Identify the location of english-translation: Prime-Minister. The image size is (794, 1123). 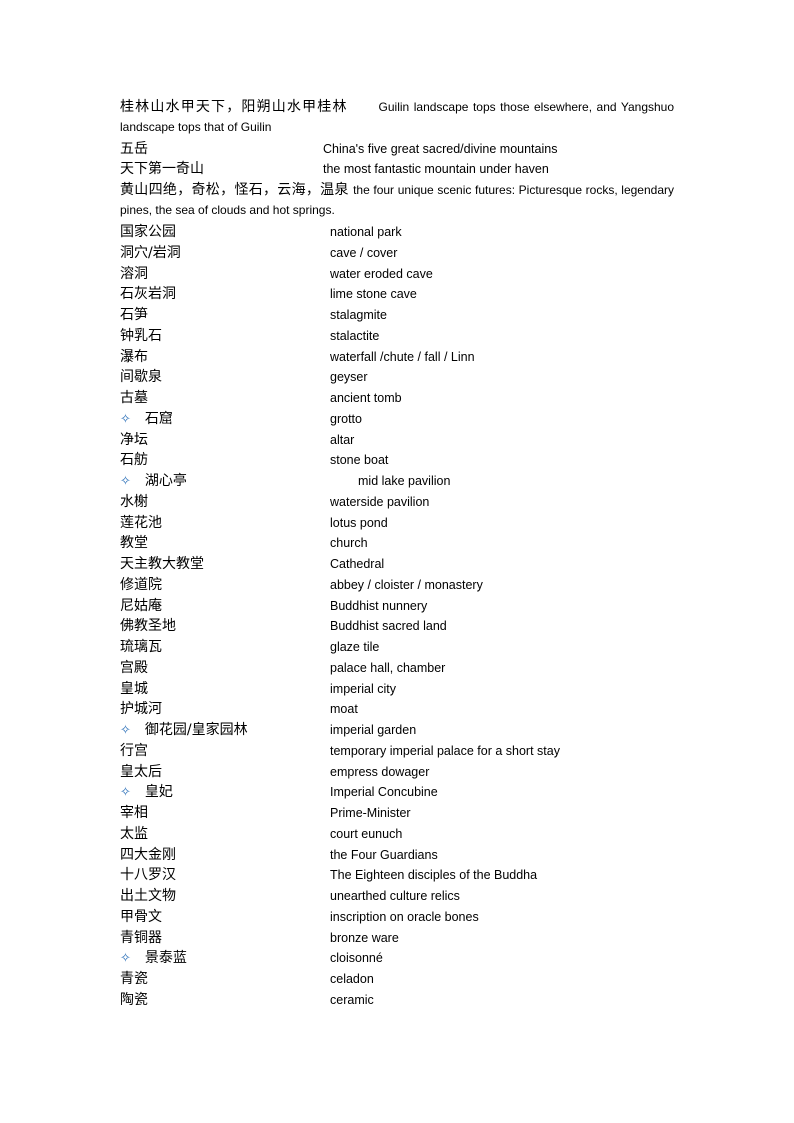
(370, 813).